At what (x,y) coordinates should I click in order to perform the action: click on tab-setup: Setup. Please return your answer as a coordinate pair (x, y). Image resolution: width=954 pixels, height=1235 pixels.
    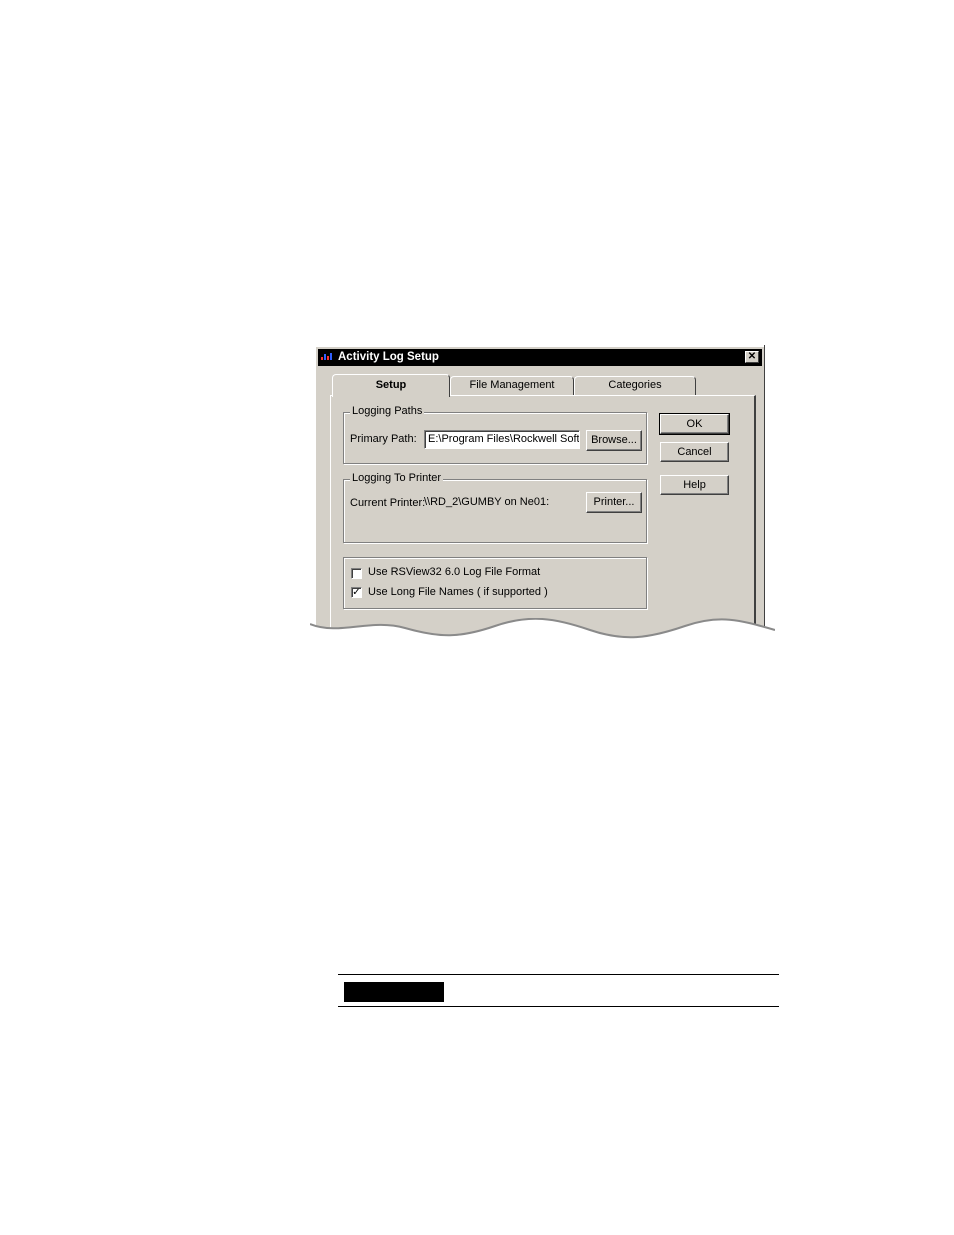
    Looking at the image, I should click on (391, 385).